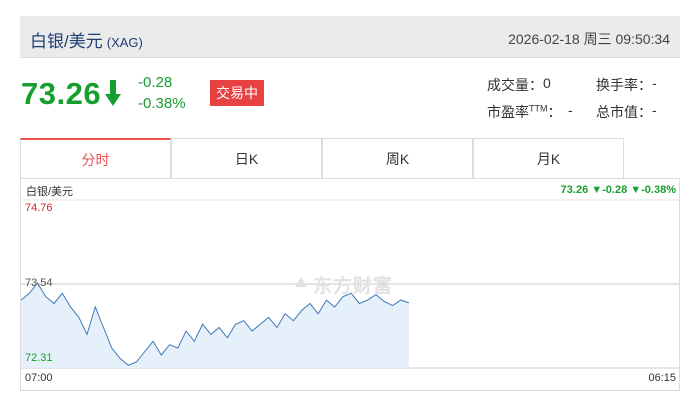  Describe the element at coordinates (353, 286) in the screenshot. I see `watermark: 东方财富` at that location.